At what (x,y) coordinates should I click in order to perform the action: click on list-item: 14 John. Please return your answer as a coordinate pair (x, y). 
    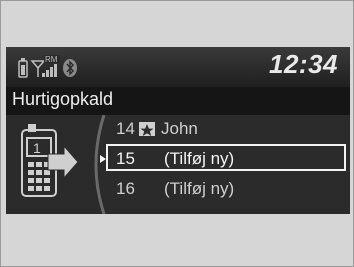
    Looking at the image, I should click on (178, 130).